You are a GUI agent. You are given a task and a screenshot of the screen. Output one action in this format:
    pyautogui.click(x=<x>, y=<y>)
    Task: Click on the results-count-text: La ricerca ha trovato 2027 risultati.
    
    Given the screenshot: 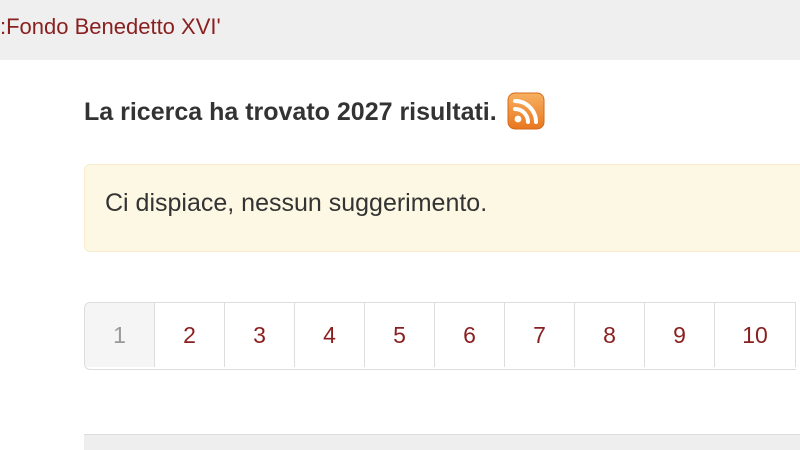 What is the action you would take?
    pyautogui.click(x=290, y=111)
    